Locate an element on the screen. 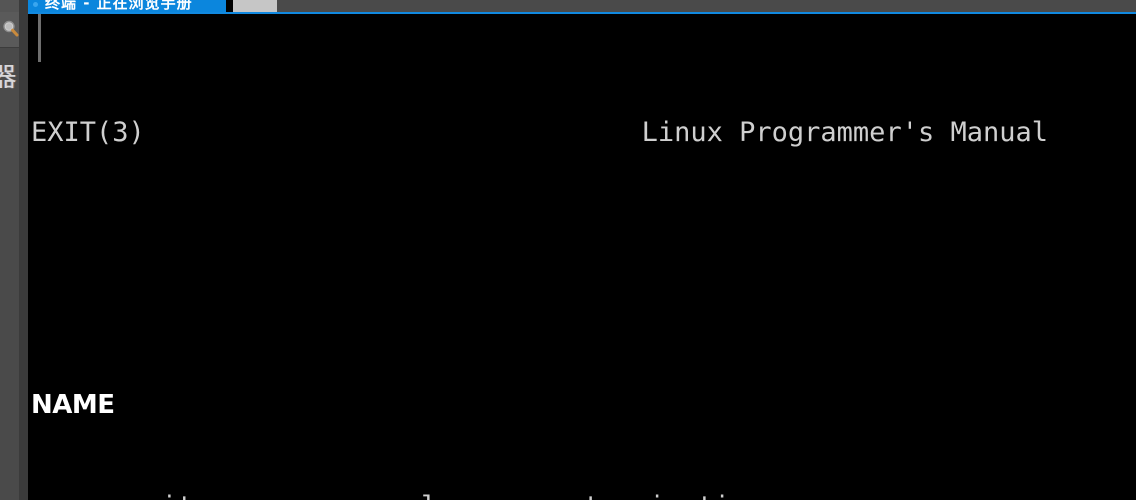  status-dot-icon is located at coordinates (35, 4).